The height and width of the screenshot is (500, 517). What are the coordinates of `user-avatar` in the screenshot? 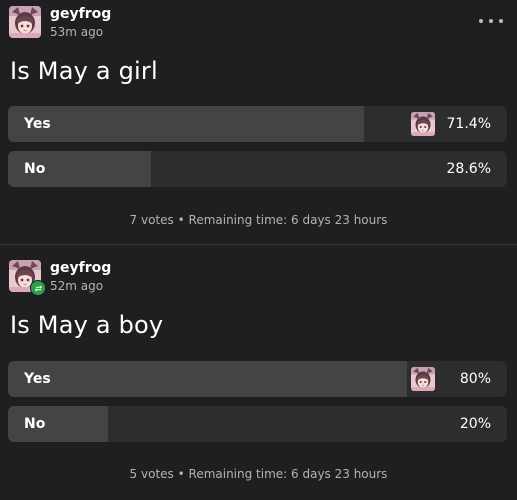 It's located at (25, 22).